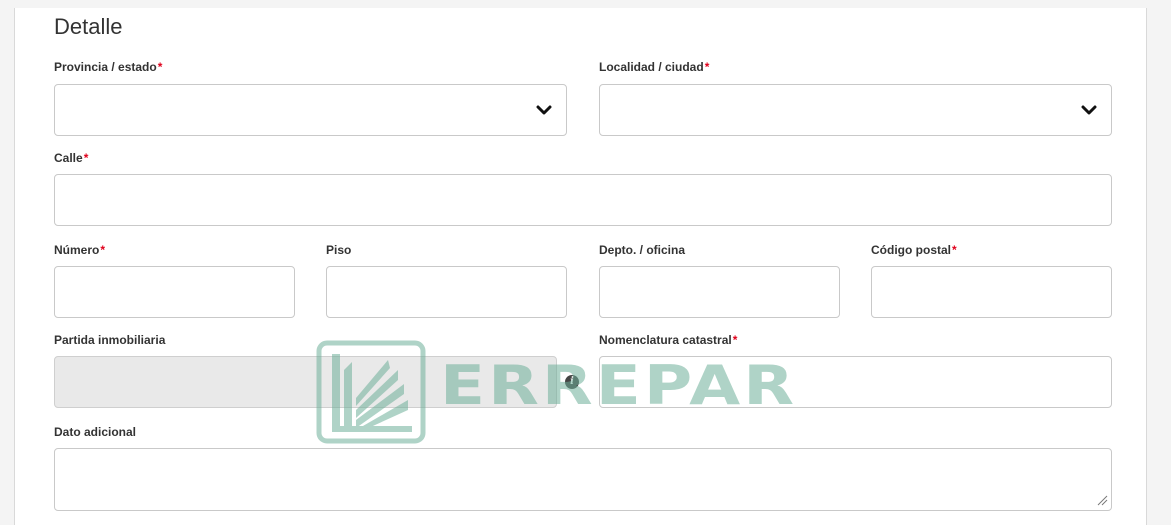 Image resolution: width=1171 pixels, height=525 pixels. I want to click on info-icon: i, so click(572, 382).